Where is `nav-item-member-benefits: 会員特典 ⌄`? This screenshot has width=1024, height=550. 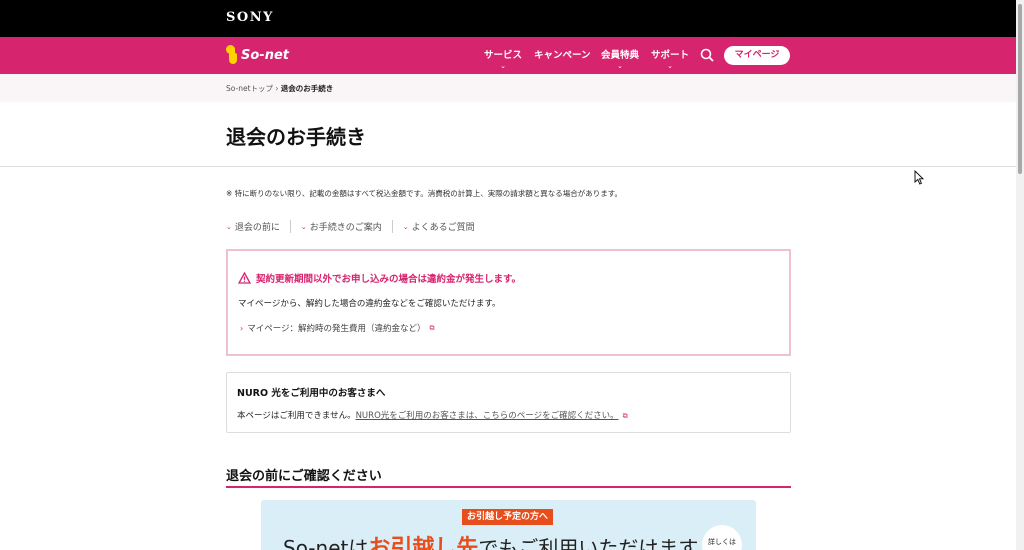
nav-item-member-benefits: 会員特典 ⌄ is located at coordinates (620, 58).